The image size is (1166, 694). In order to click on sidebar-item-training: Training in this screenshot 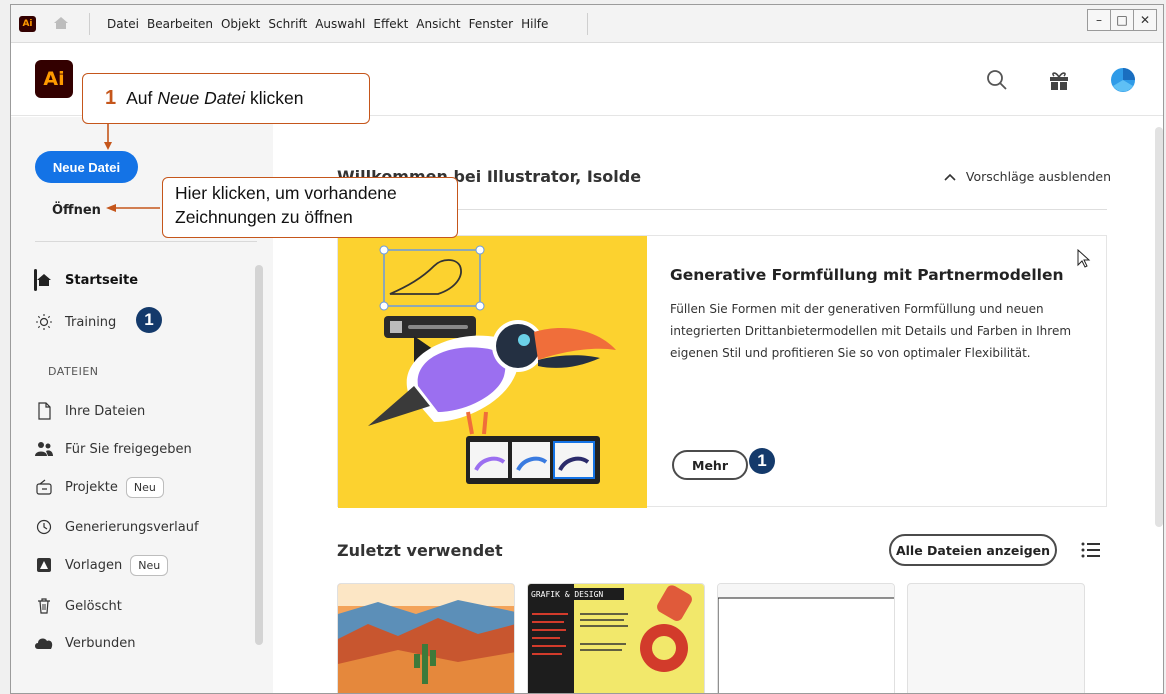, I will do `click(74, 322)`.